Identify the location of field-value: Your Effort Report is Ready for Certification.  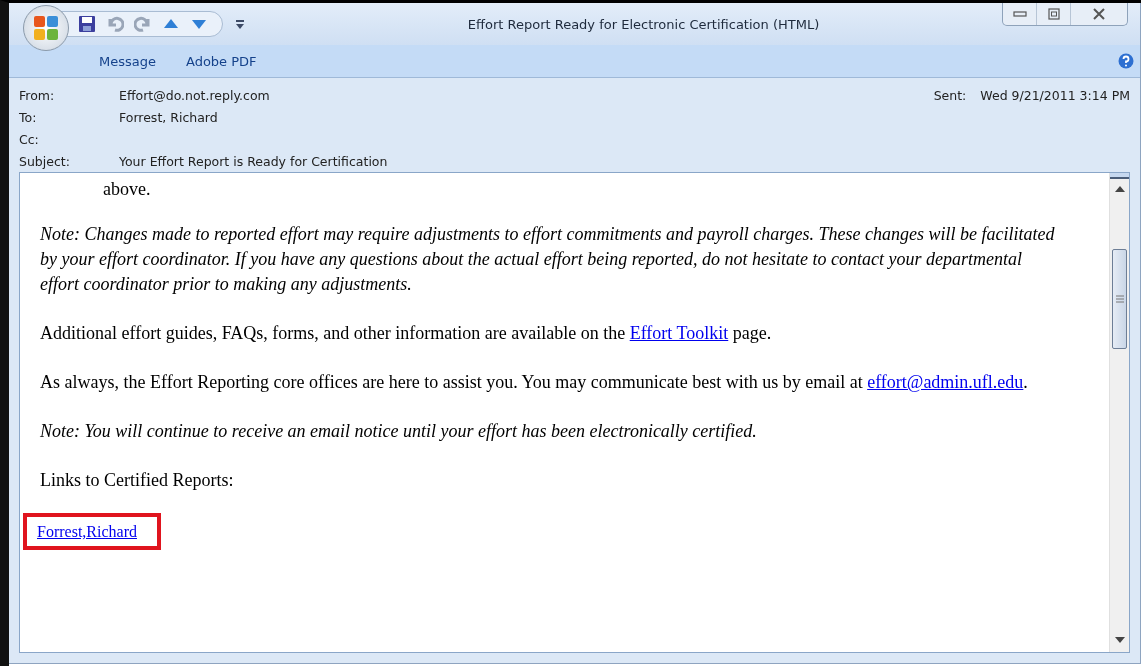
(253, 161).